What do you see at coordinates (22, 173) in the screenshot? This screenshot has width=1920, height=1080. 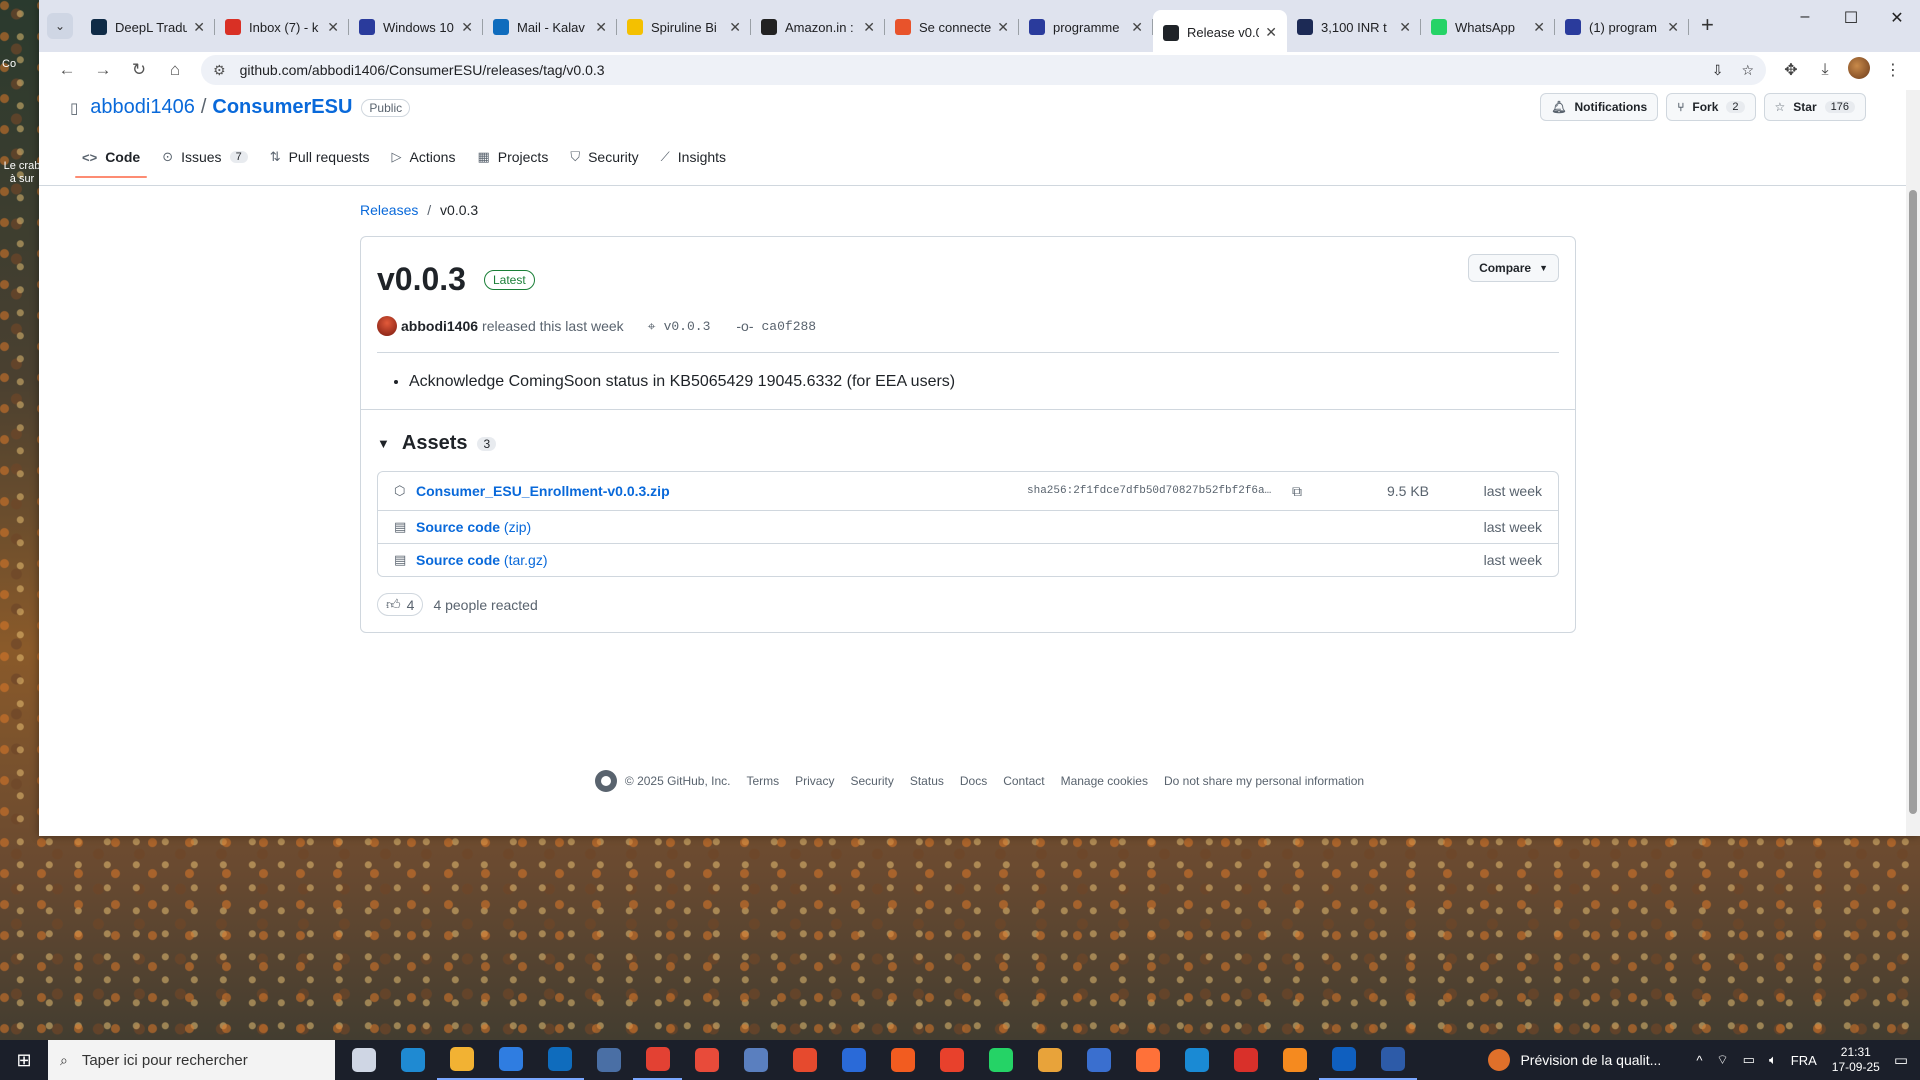 I see `desktop-icon-label: Le crab à sur` at bounding box center [22, 173].